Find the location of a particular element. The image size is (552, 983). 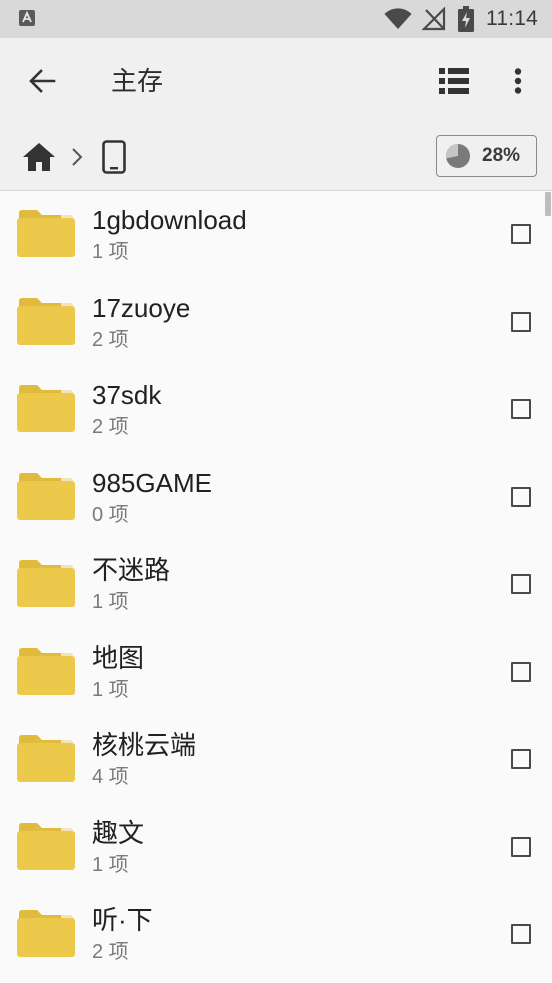

phone-icon is located at coordinates (114, 157).